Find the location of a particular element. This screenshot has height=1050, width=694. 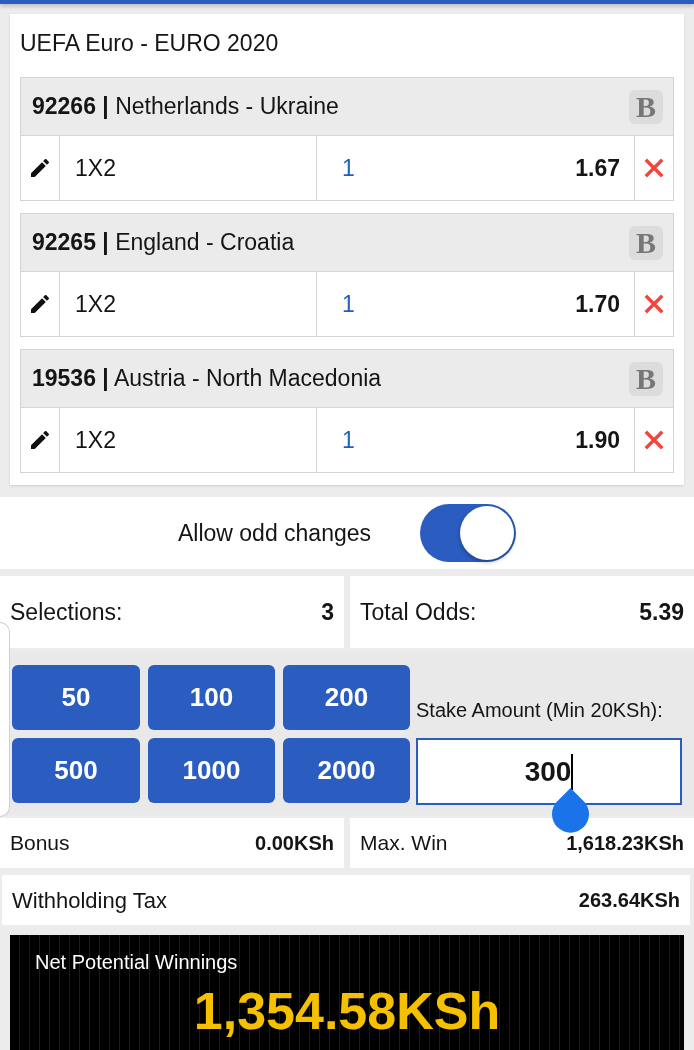

quick-stake-button: 1000 is located at coordinates (211, 770).